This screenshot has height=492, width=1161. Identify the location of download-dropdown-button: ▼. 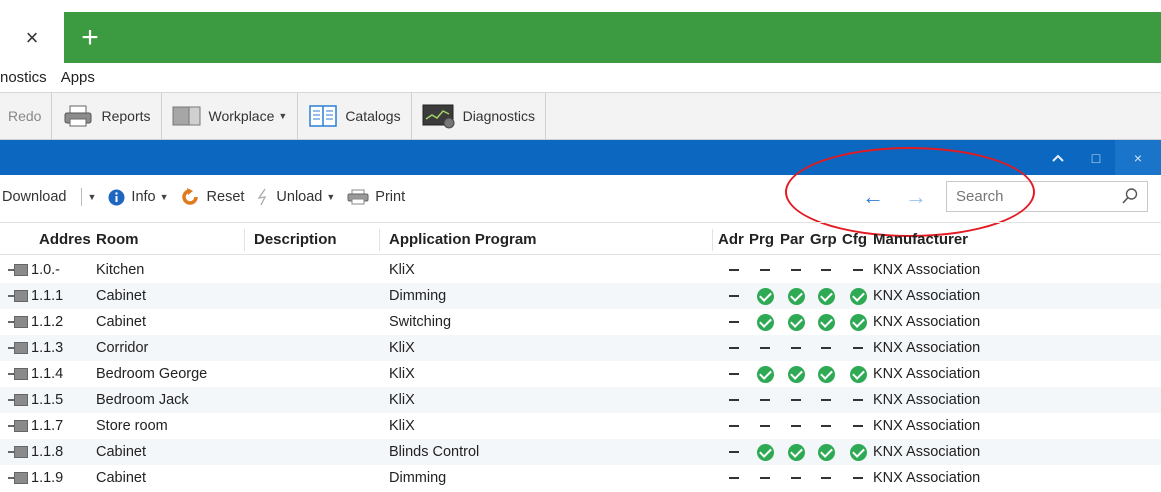
(92, 197).